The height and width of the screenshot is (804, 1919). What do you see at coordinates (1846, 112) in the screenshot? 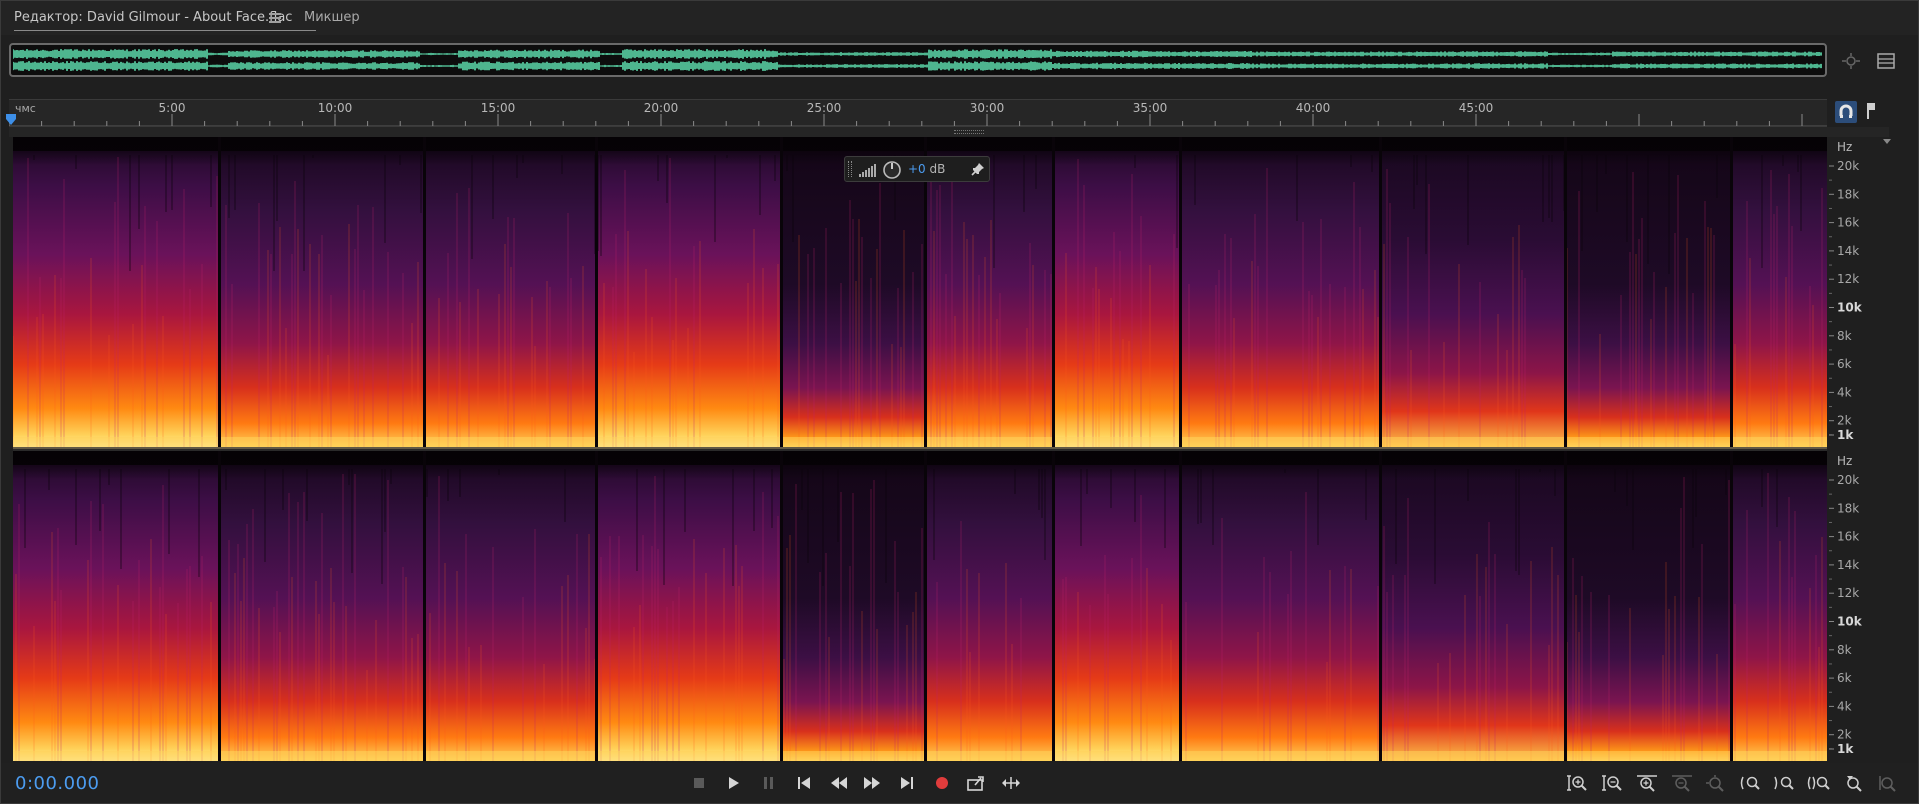
I see `snap-magnet-icon` at bounding box center [1846, 112].